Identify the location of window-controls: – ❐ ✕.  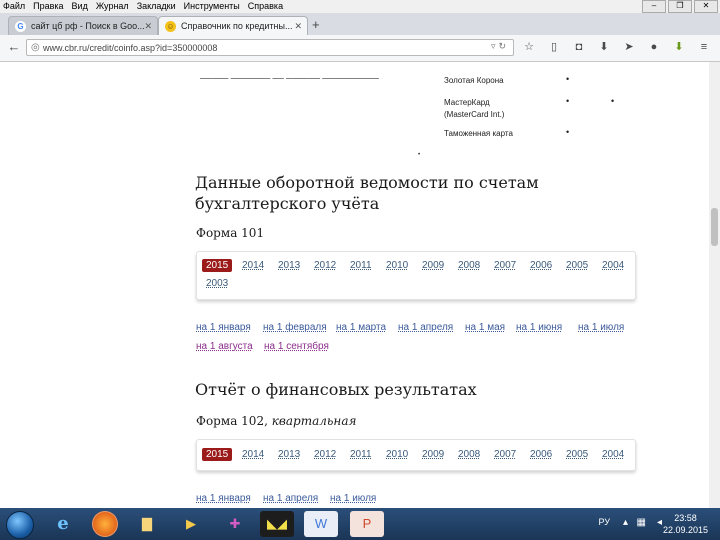
(680, 6).